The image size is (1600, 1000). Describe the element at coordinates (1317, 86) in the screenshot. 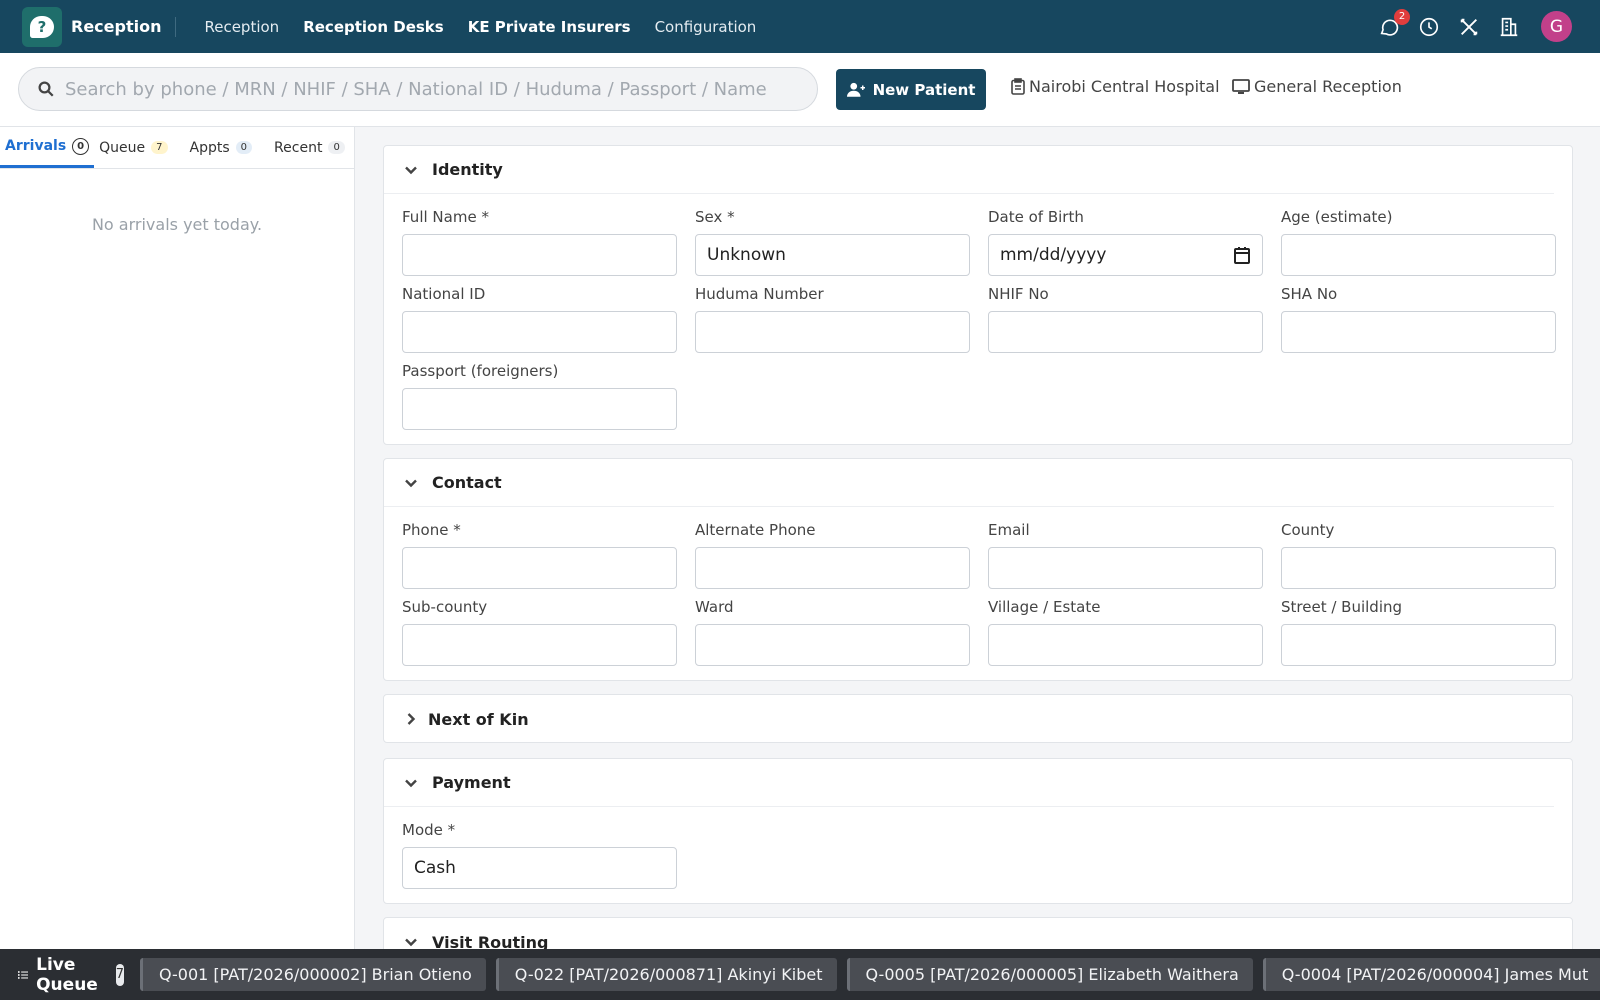

I see `desk-indicator: General Reception` at that location.